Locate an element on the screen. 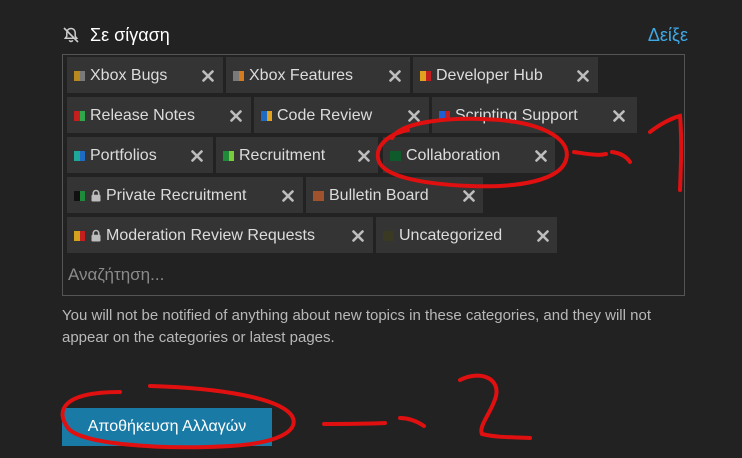  category-chip-label: Uncategorized is located at coordinates (451, 235).